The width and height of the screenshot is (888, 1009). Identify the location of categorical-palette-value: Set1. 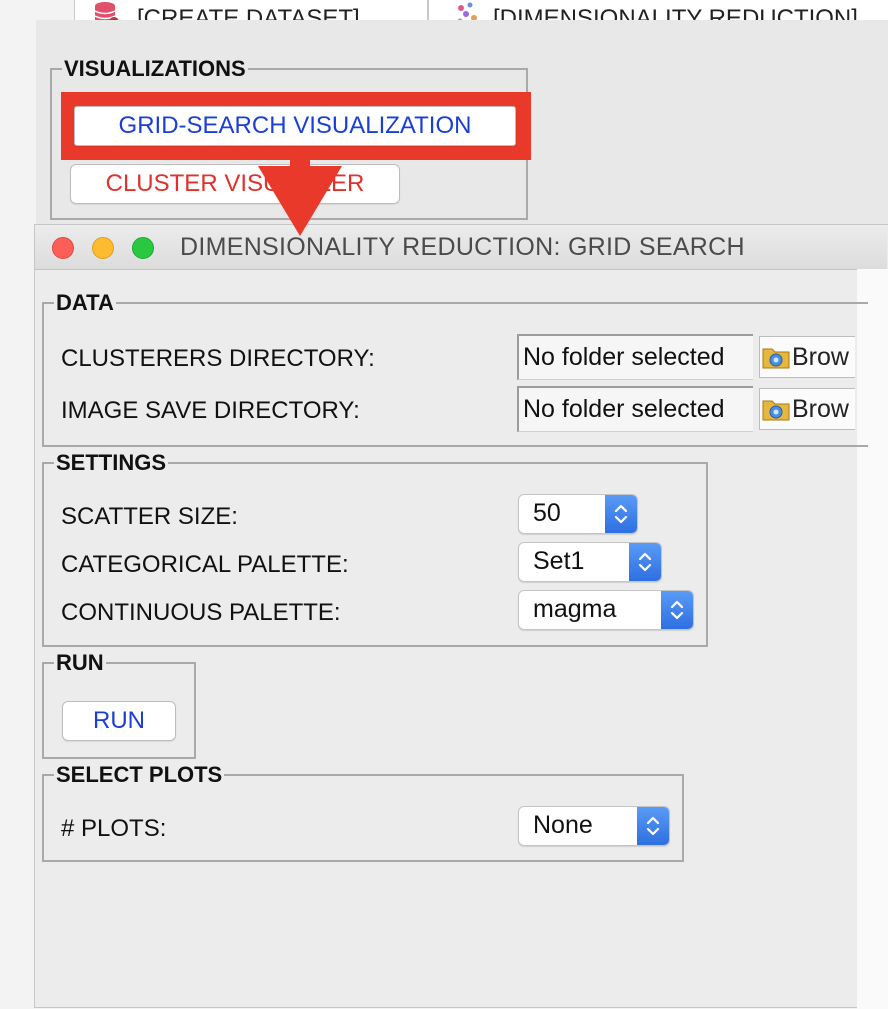
(559, 561).